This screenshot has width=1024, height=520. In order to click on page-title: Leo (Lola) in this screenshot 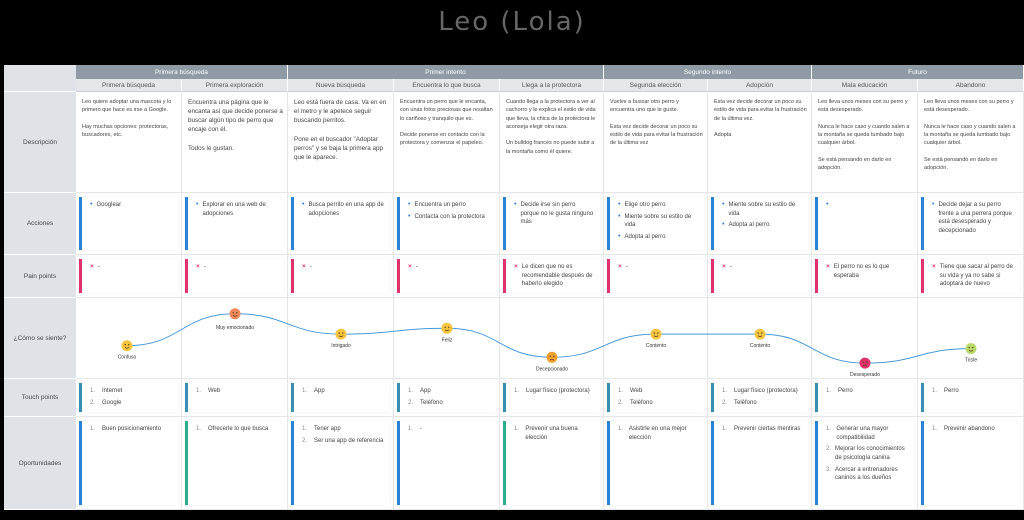, I will do `click(512, 22)`.